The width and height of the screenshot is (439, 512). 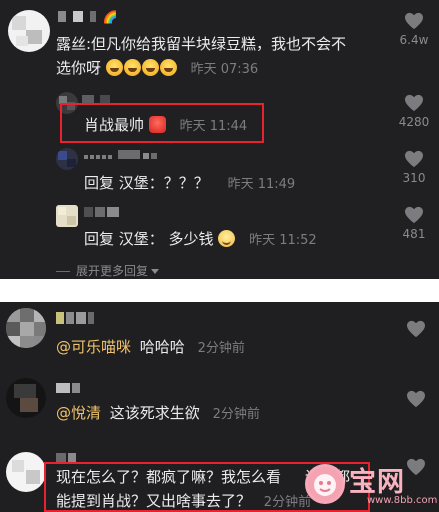 I want to click on comment-text-line2: 选你呀 昨天 07:36, so click(x=157, y=68).